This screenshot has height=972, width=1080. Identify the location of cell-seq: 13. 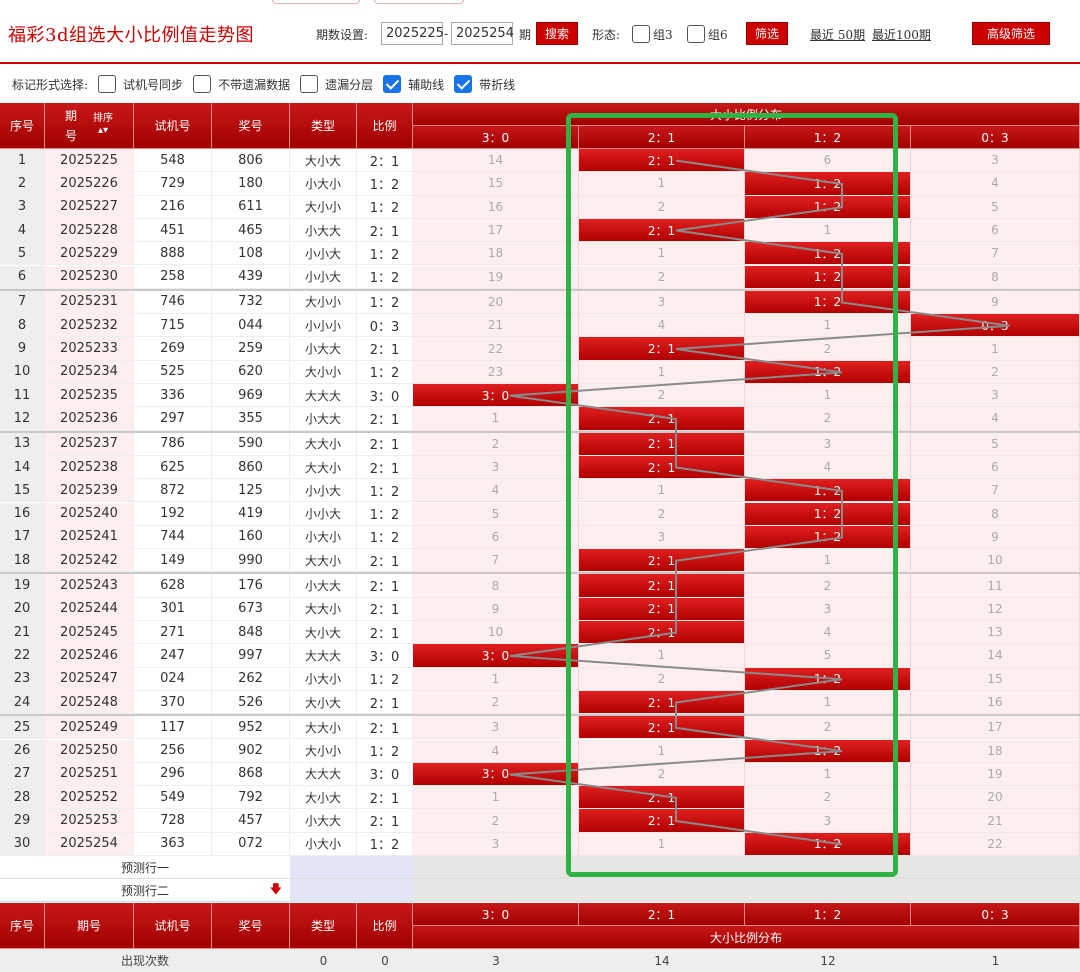
(22, 444).